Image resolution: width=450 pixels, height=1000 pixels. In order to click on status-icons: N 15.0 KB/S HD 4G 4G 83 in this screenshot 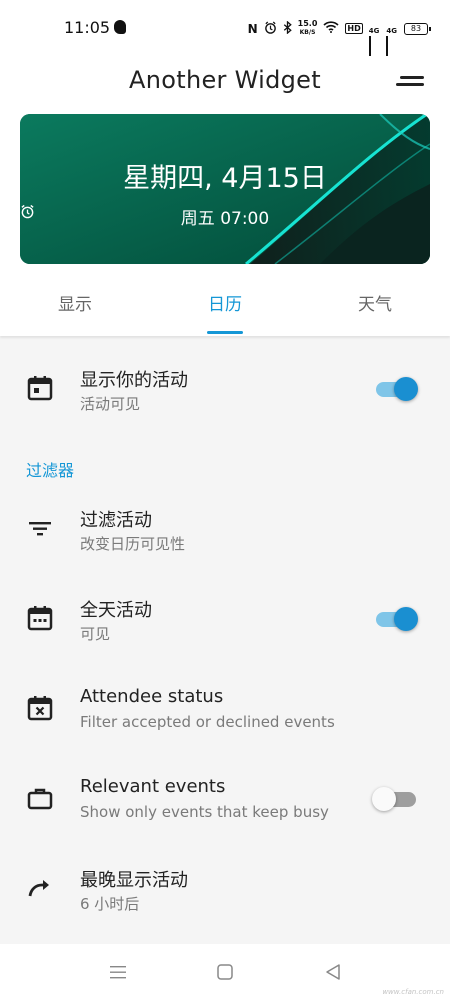, I will do `click(339, 44)`.